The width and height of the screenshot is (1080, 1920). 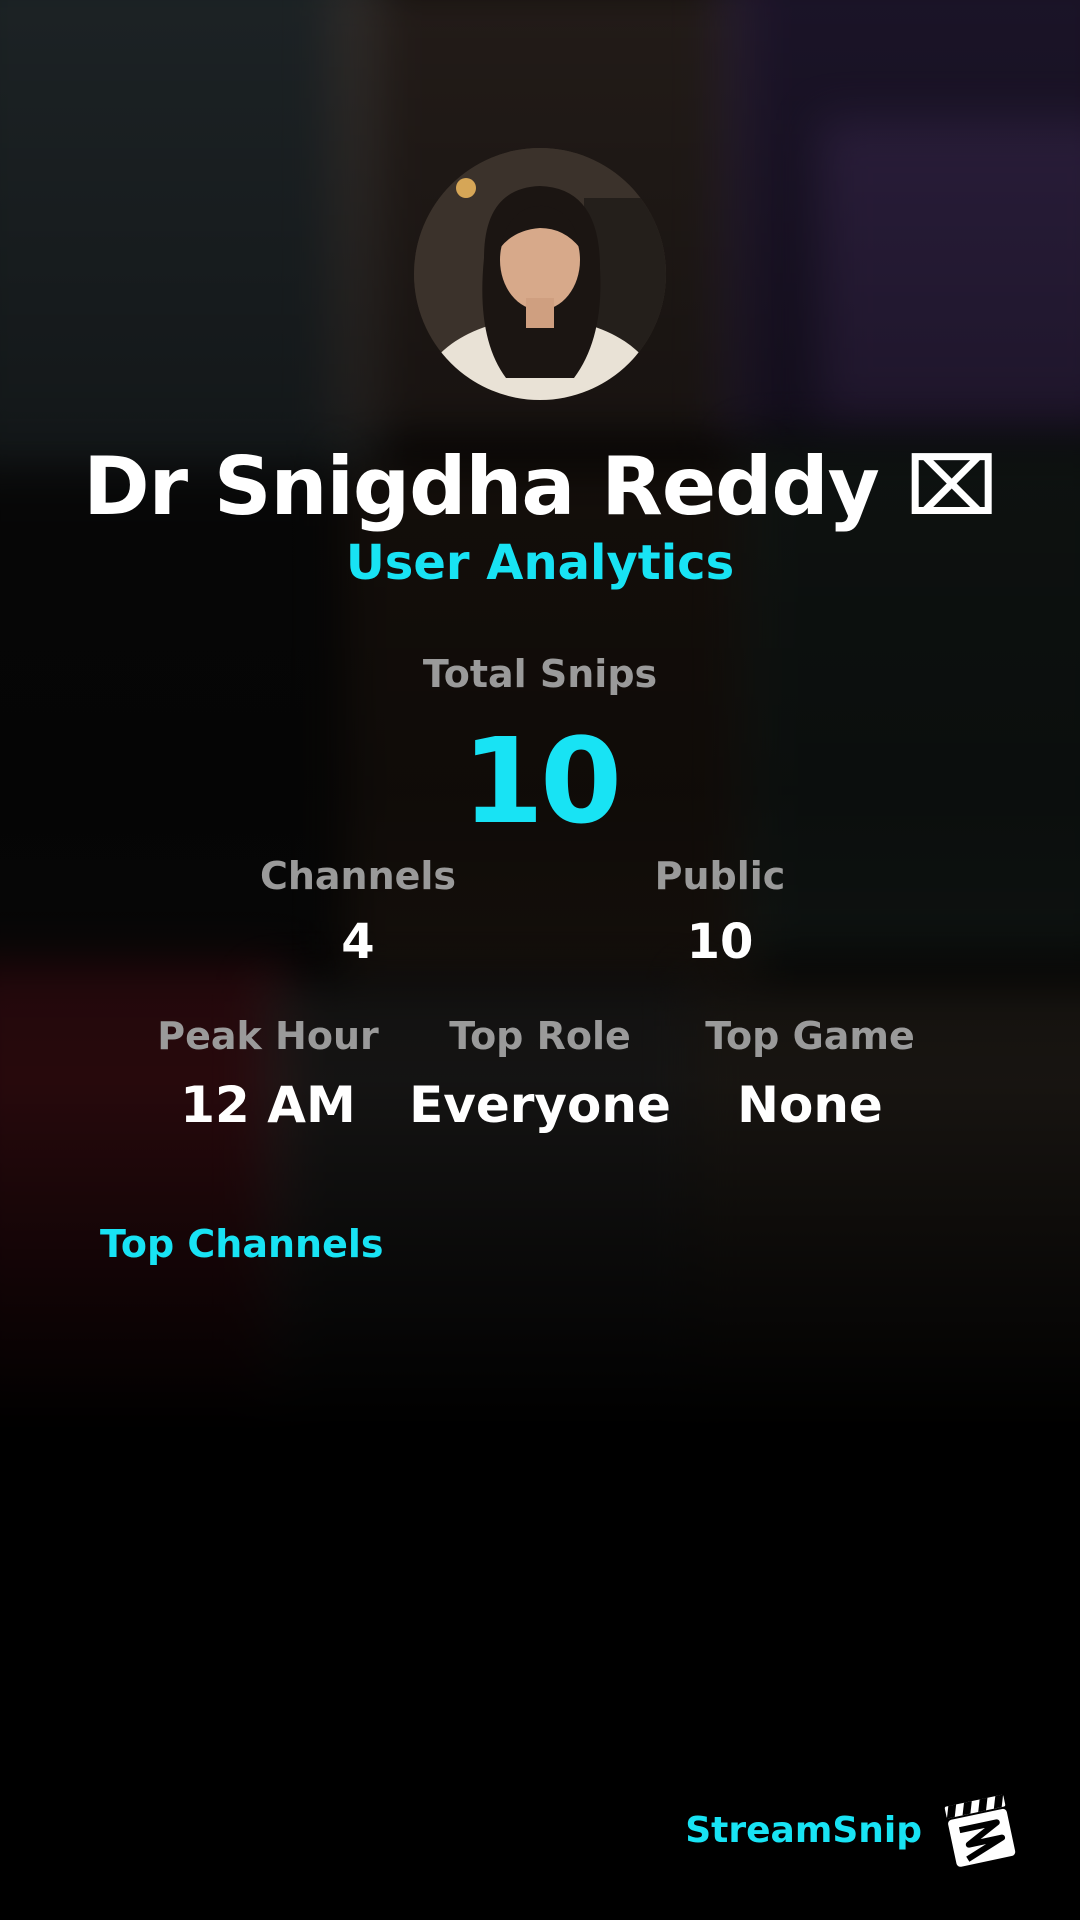 I want to click on brand-footer: StreamSnip, so click(x=852, y=1830).